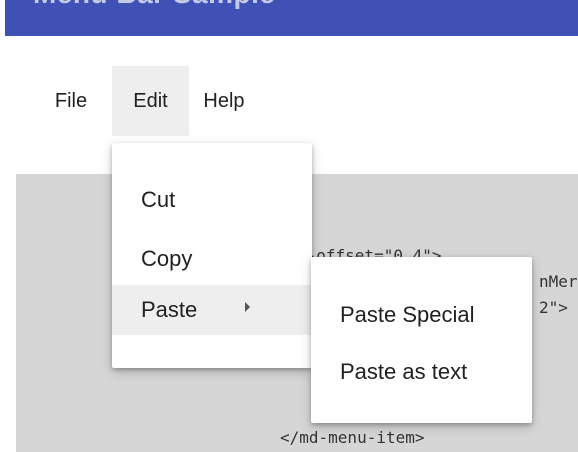 The height and width of the screenshot is (452, 578). Describe the element at coordinates (224, 101) in the screenshot. I see `menubar-item-help: Help` at that location.